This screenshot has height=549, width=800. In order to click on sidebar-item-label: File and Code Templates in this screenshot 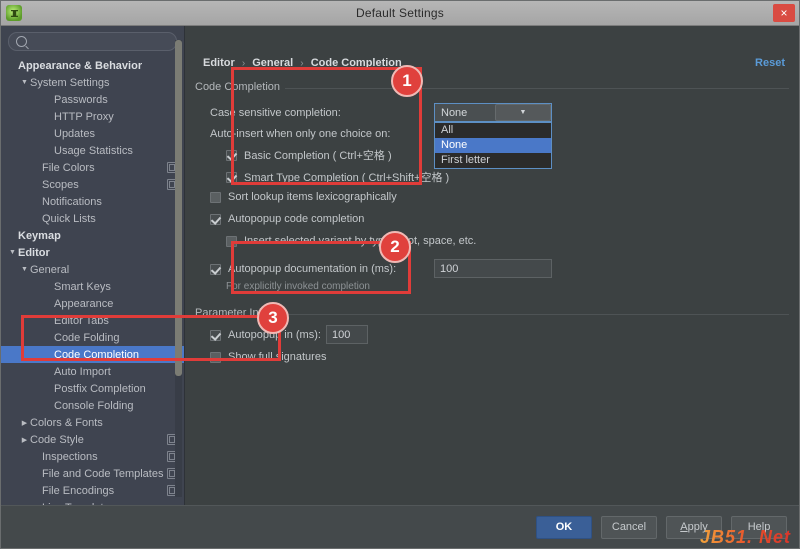, I will do `click(103, 473)`.